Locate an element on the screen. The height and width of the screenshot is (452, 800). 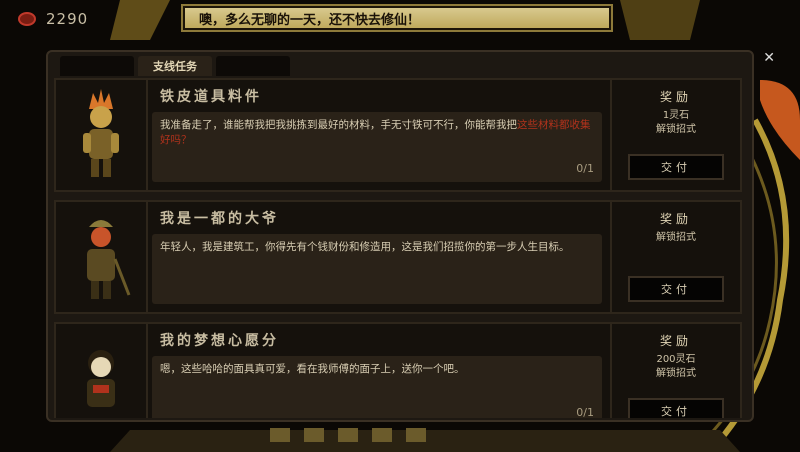
child-npc-icon is located at coordinates (101, 378).